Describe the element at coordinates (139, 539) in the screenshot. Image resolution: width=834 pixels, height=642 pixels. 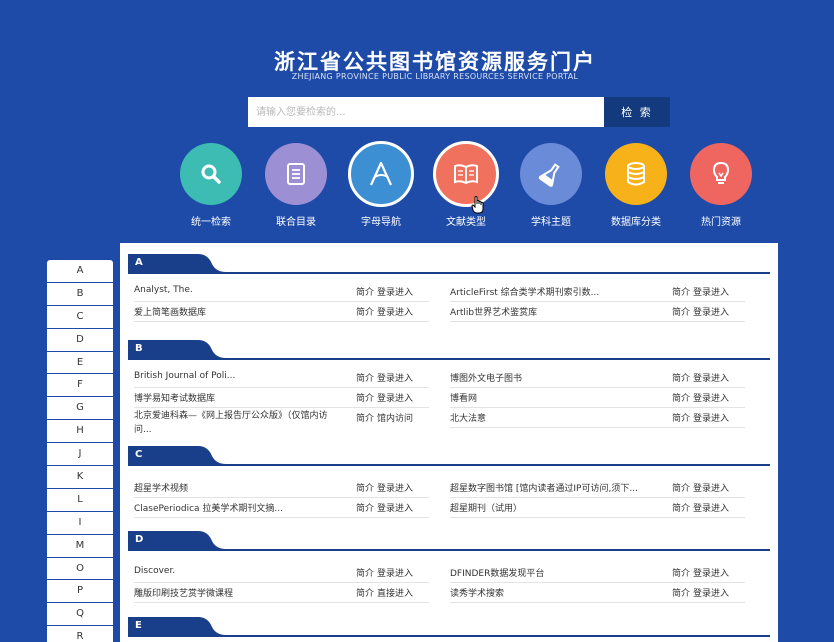
I see `section-letter: D` at that location.